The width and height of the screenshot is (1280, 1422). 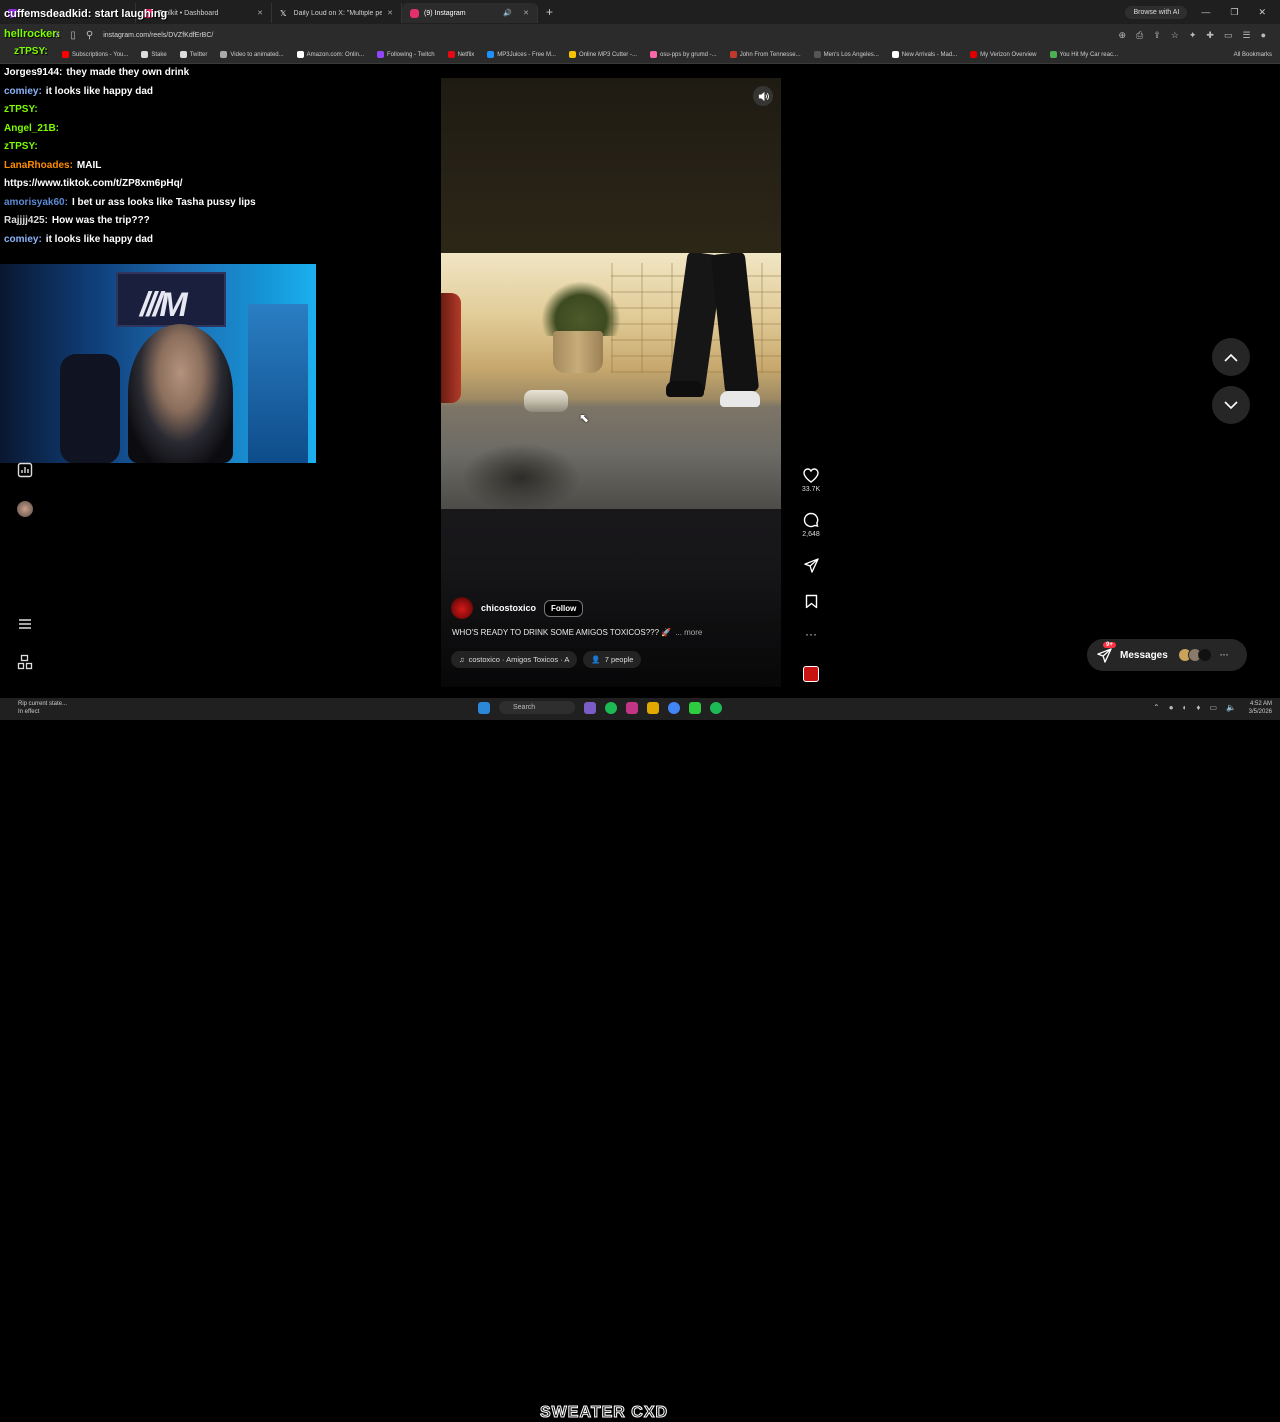 What do you see at coordinates (128, 72) in the screenshot?
I see `chat-text: they made they own drink` at bounding box center [128, 72].